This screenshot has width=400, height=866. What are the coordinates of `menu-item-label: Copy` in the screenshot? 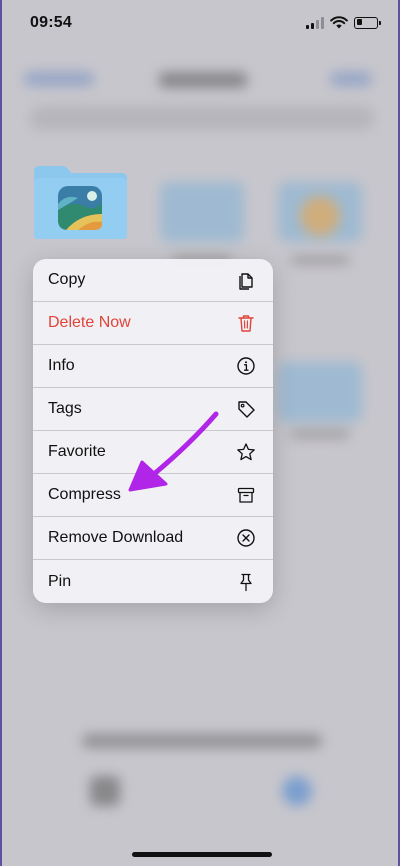 It's located at (67, 279).